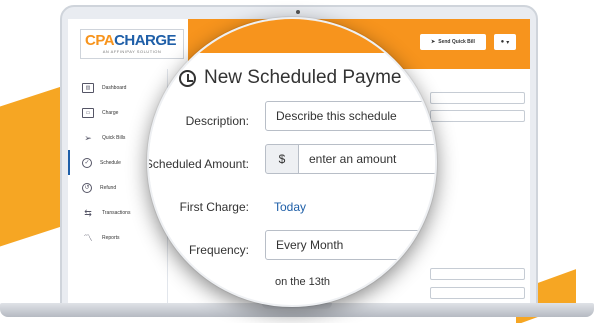  I want to click on clock-icon, so click(187, 78).